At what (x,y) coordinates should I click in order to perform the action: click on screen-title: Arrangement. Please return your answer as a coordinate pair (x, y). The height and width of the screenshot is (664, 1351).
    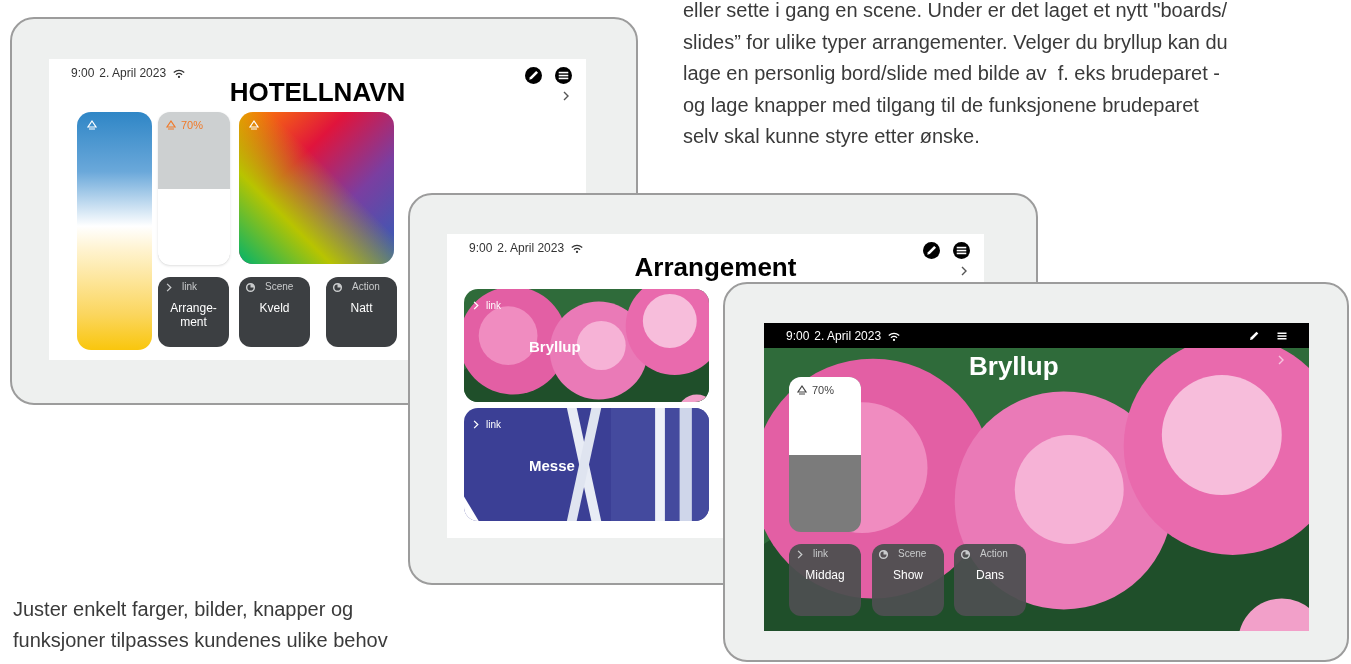
    Looking at the image, I should click on (715, 267).